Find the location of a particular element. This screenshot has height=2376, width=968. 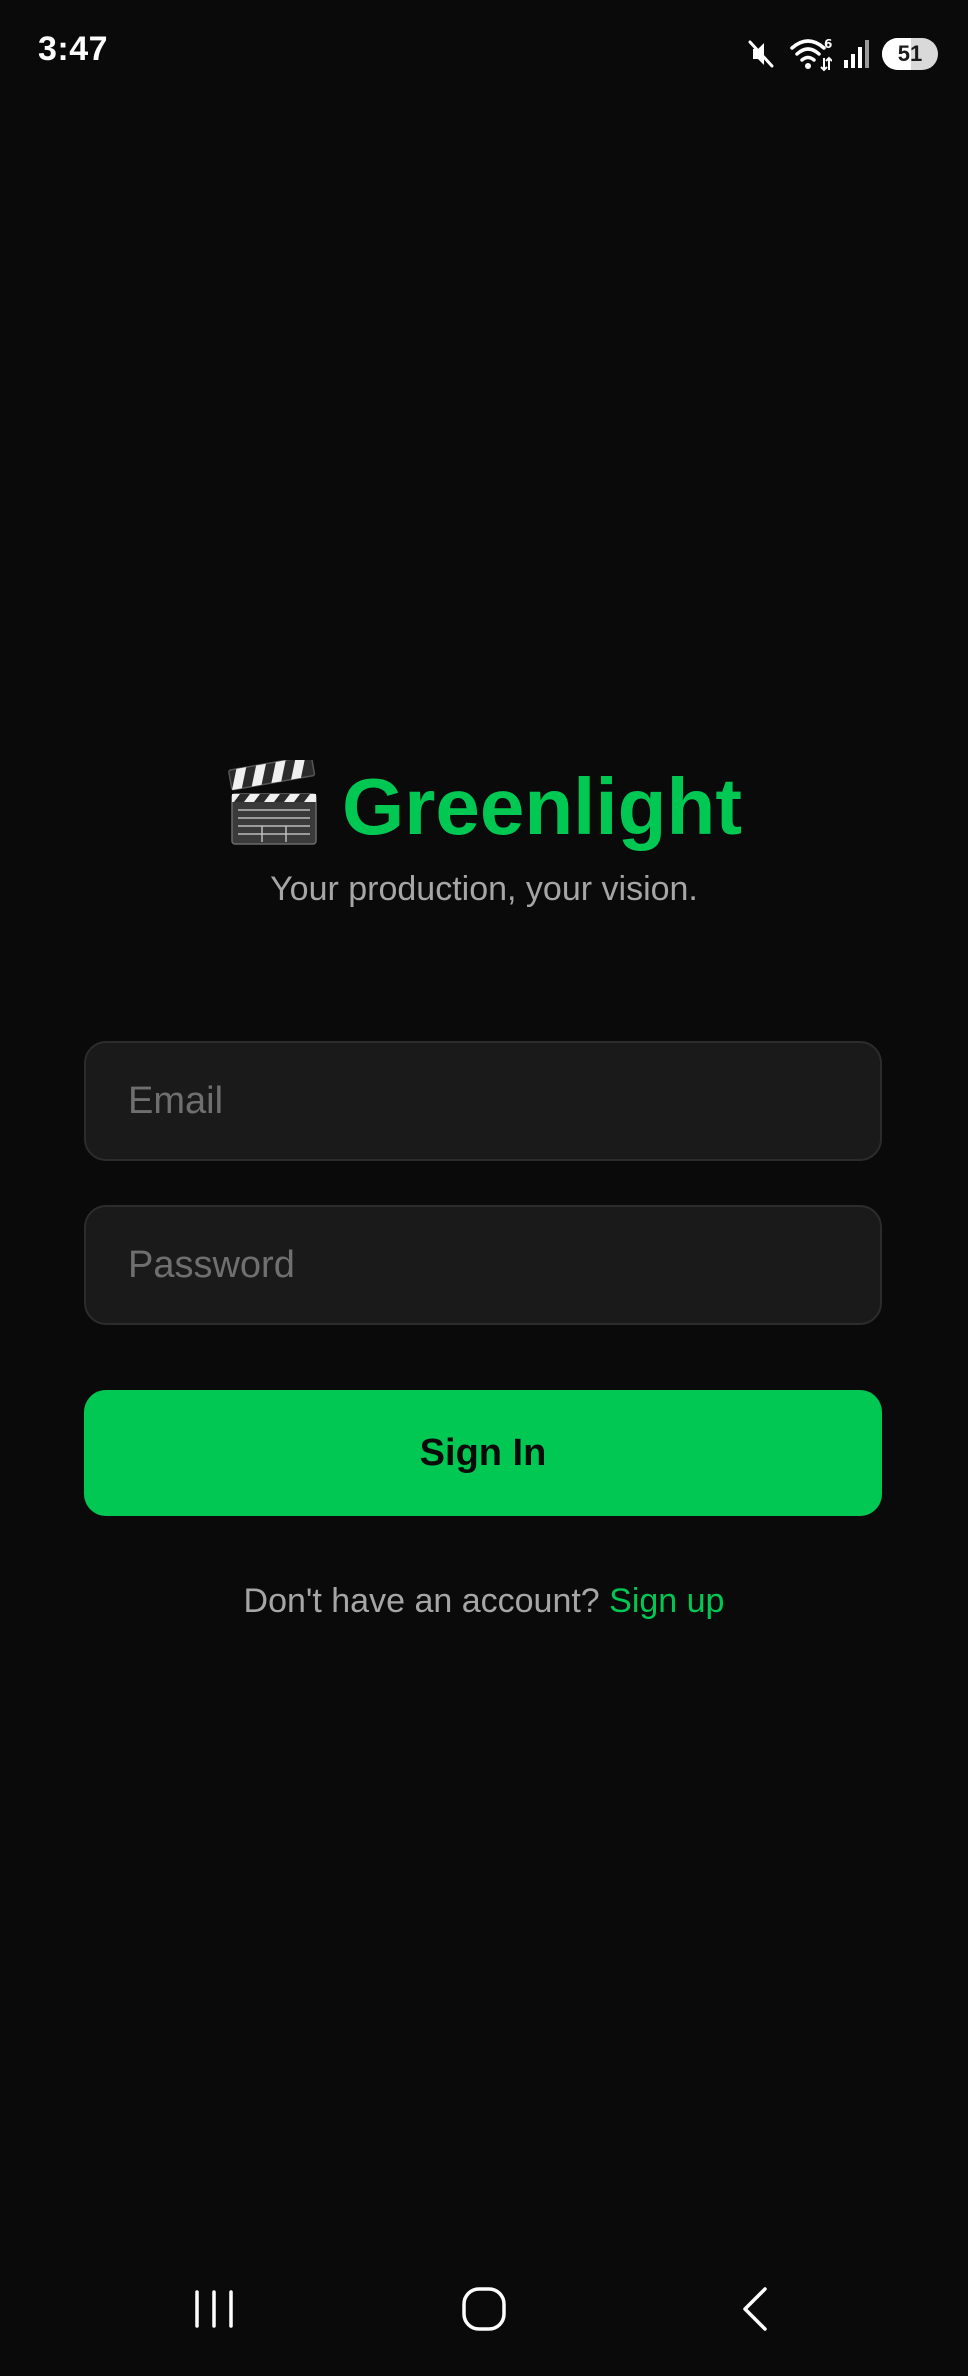

back-icon is located at coordinates (754, 2311).